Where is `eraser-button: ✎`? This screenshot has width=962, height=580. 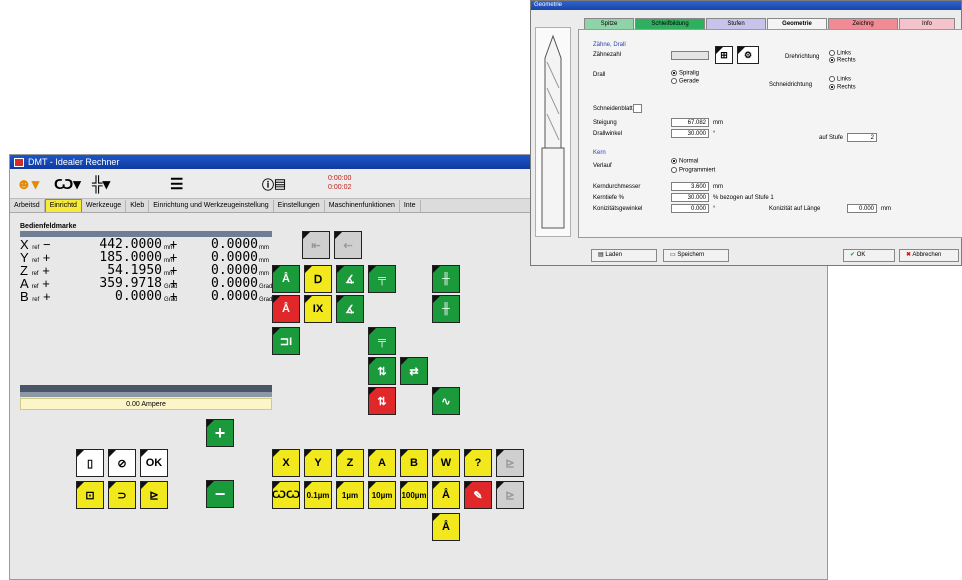 eraser-button: ✎ is located at coordinates (478, 495).